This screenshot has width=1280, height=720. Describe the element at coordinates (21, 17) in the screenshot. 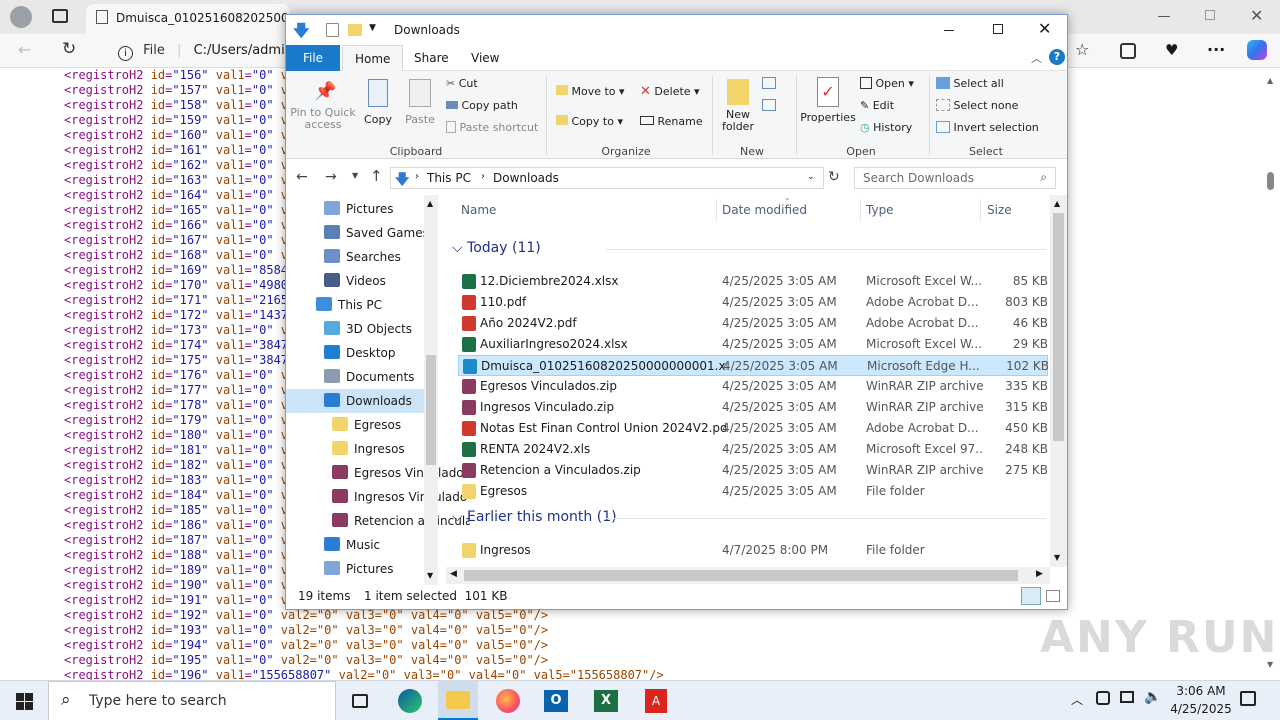

I see `profile-icon` at that location.